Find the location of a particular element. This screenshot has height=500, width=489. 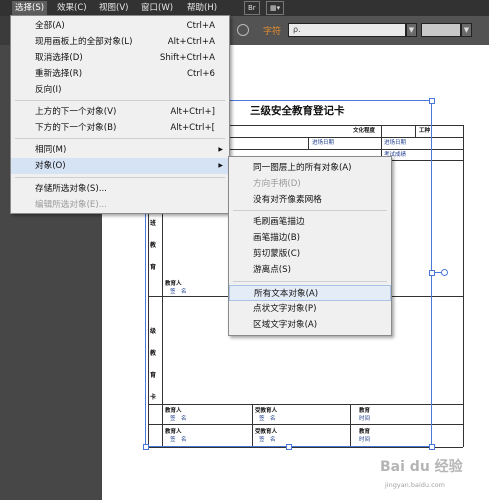

bridge-button: Br is located at coordinates (252, 8).